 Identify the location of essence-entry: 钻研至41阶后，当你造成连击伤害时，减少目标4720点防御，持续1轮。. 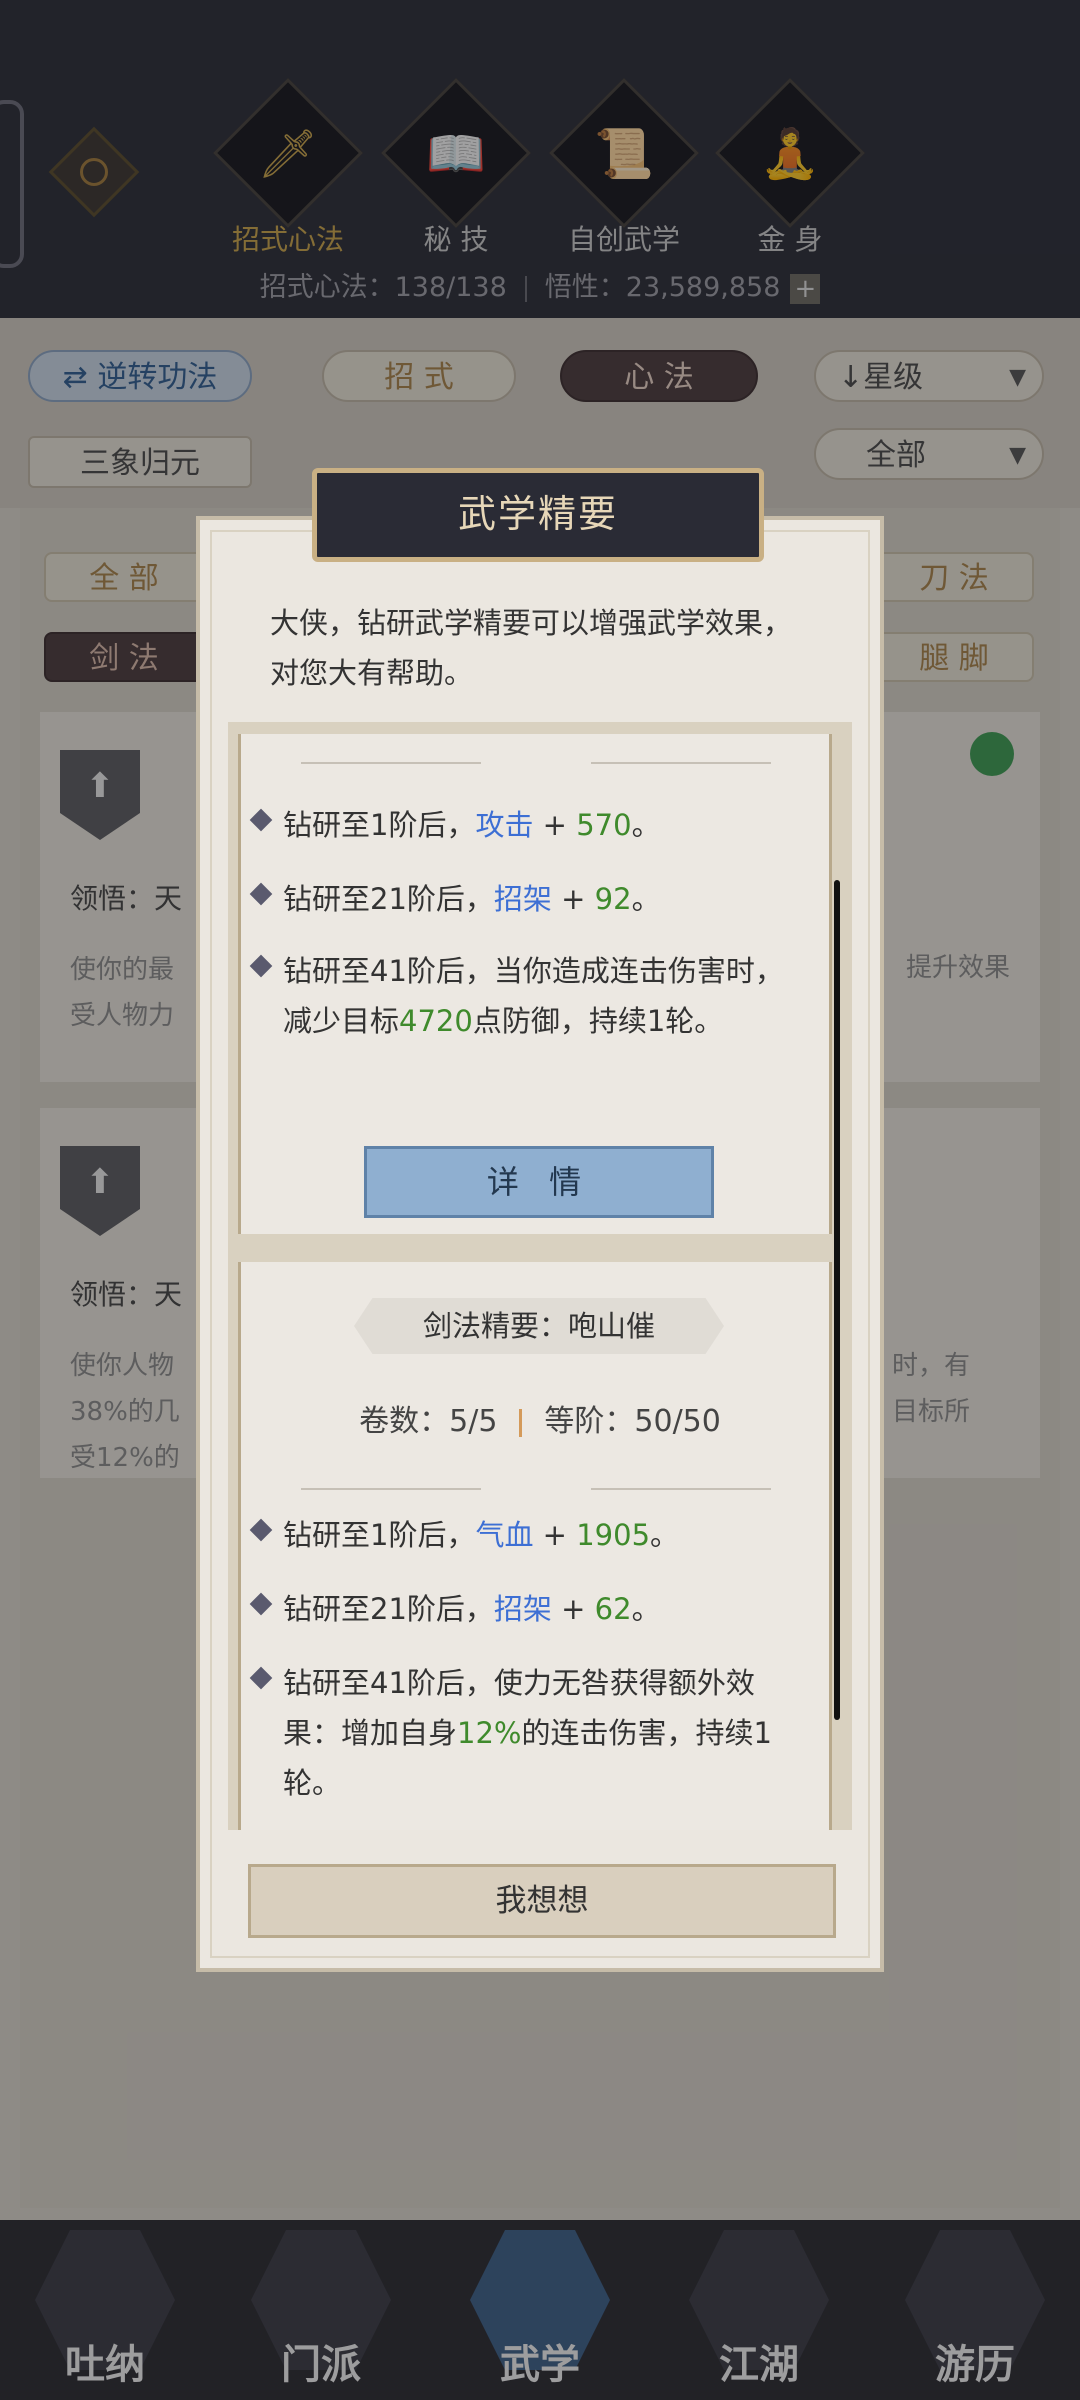
(526, 996).